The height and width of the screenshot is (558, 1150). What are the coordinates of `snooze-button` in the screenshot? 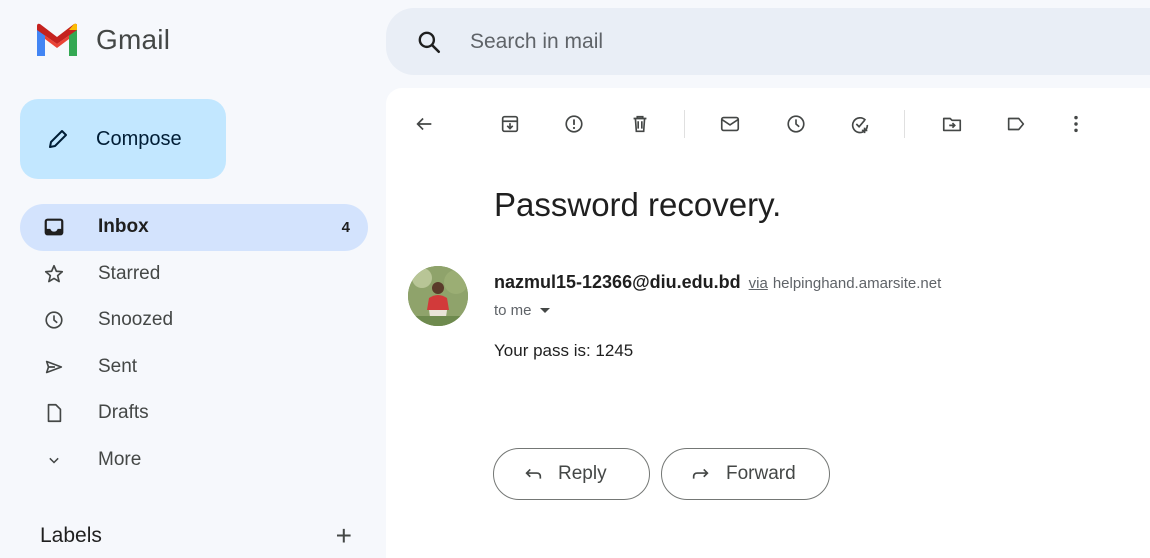 It's located at (796, 124).